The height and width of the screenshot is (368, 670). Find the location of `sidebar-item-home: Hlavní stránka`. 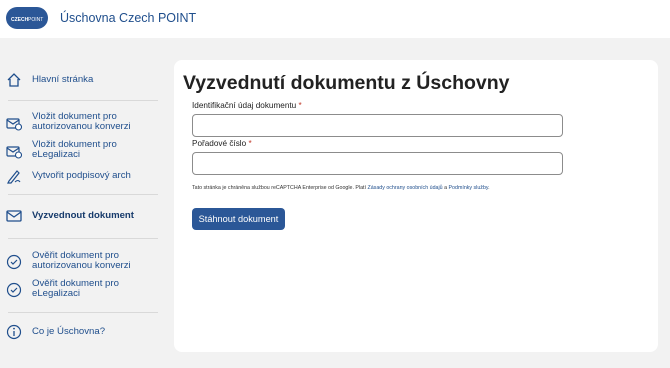

sidebar-item-home: Hlavní stránka is located at coordinates (80, 80).